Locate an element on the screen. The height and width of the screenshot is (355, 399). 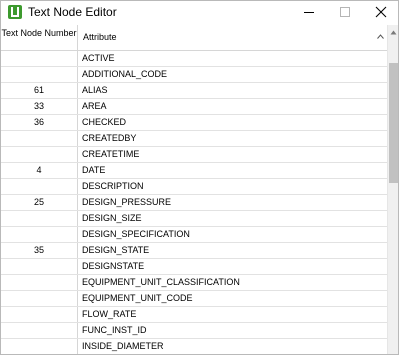
attribute-cell: DESIGNSTATE is located at coordinates (113, 266).